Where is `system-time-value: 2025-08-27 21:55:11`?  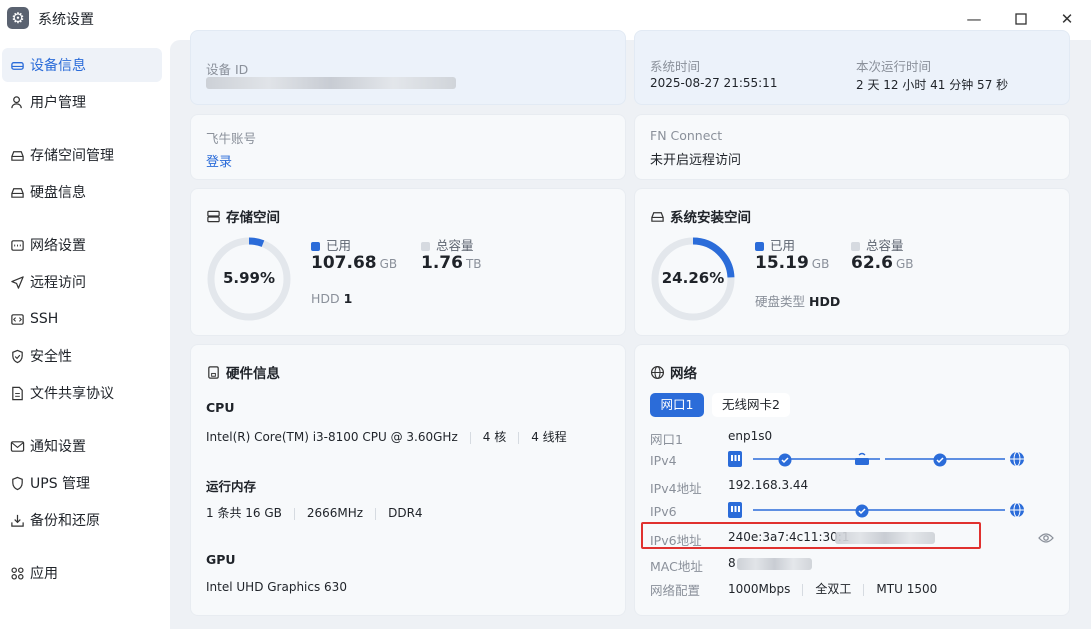 system-time-value: 2025-08-27 21:55:11 is located at coordinates (714, 83).